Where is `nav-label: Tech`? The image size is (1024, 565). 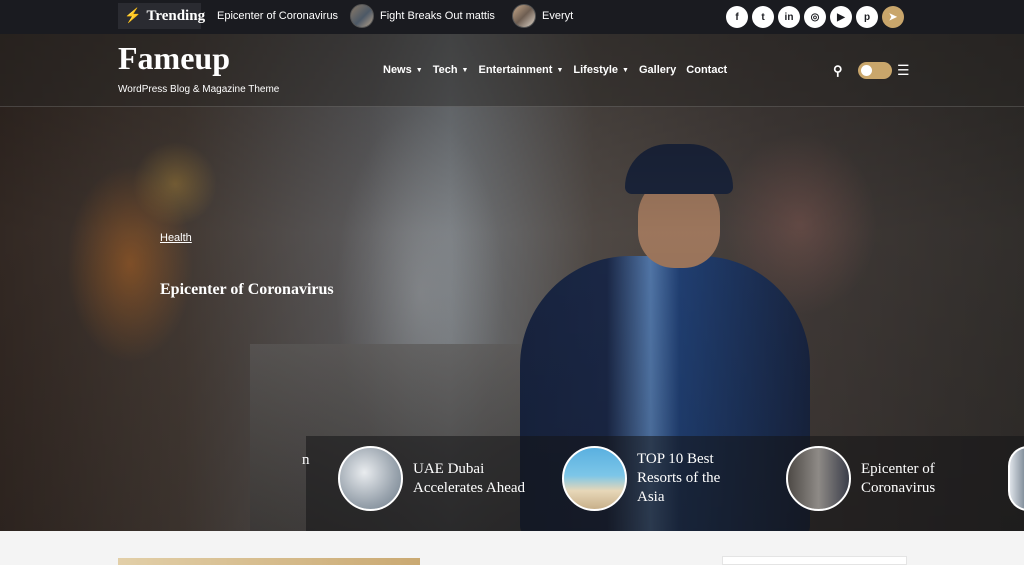
nav-label: Tech is located at coordinates (445, 70).